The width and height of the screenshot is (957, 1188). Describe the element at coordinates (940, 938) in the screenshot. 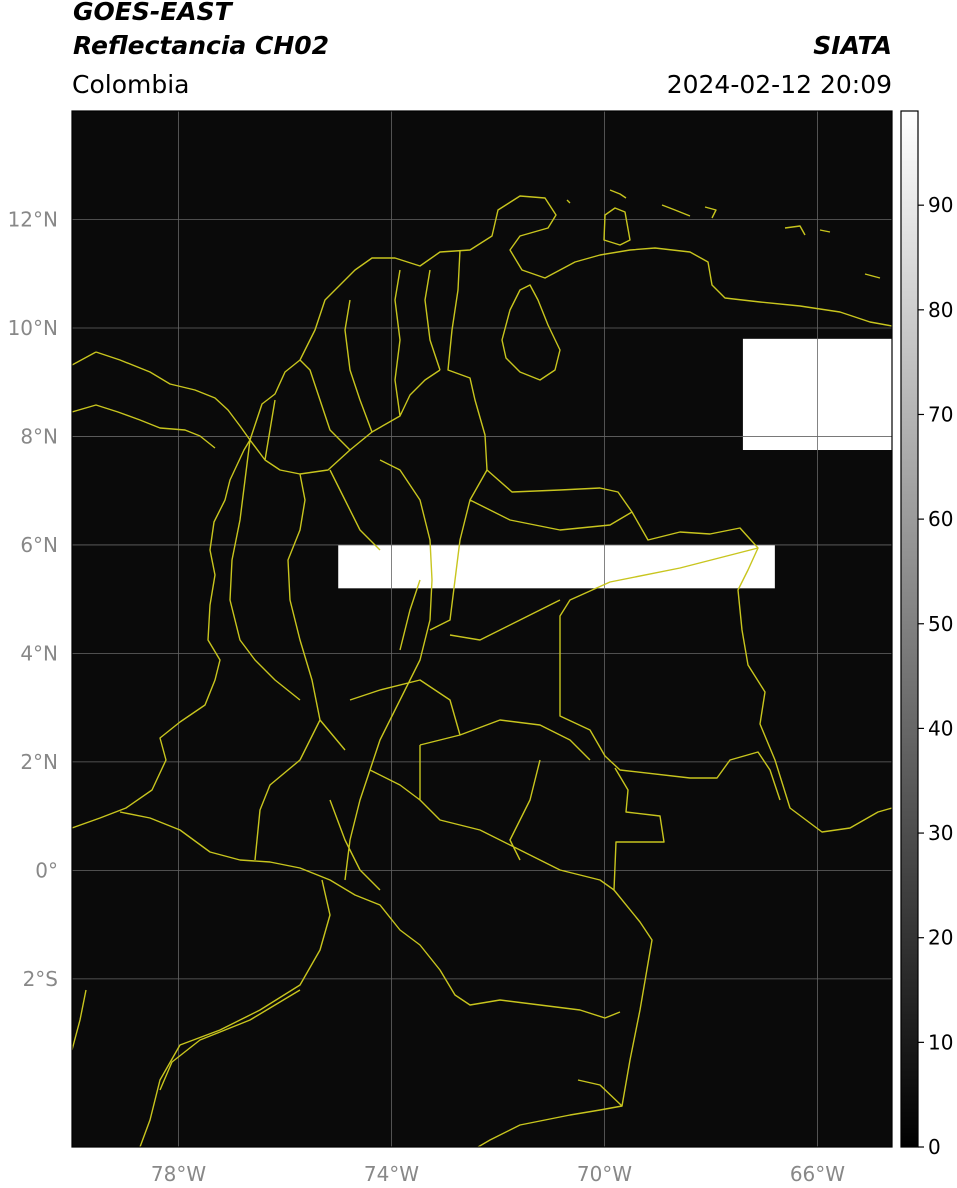

I see `colorbar-tick-label: 20` at that location.